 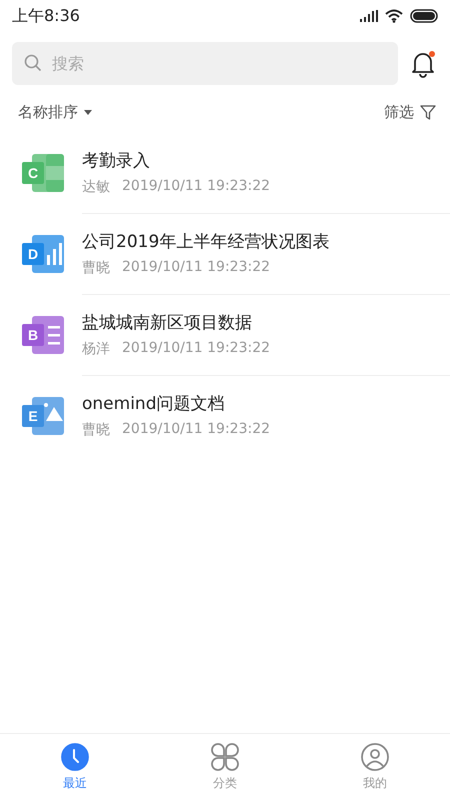 What do you see at coordinates (225, 172) in the screenshot?
I see `file-item: C 考勤录入 达敏 2019/10/11 19:23:22` at bounding box center [225, 172].